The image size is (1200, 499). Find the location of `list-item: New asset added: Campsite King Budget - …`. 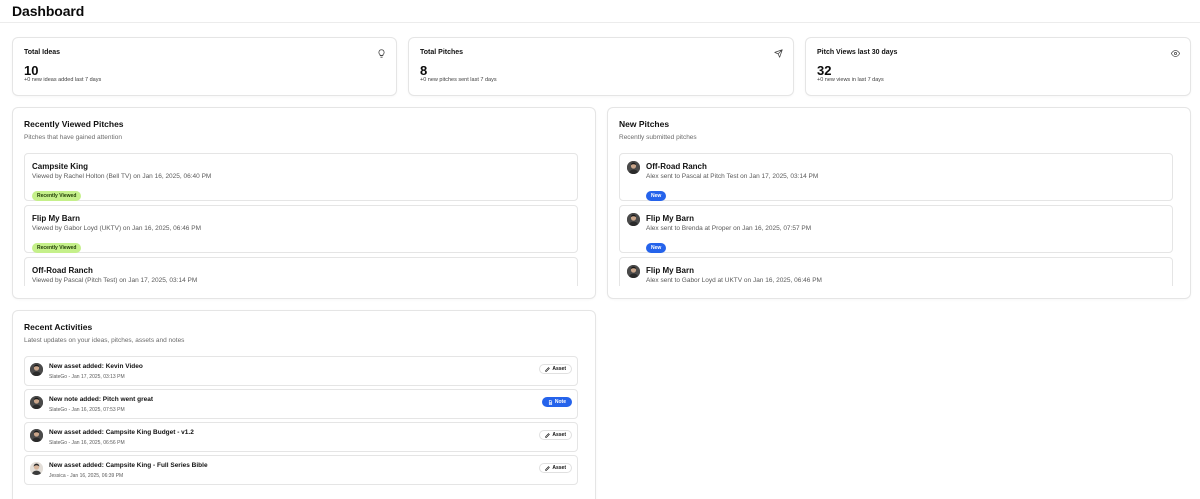

list-item: New asset added: Campsite King Budget - … is located at coordinates (301, 437).